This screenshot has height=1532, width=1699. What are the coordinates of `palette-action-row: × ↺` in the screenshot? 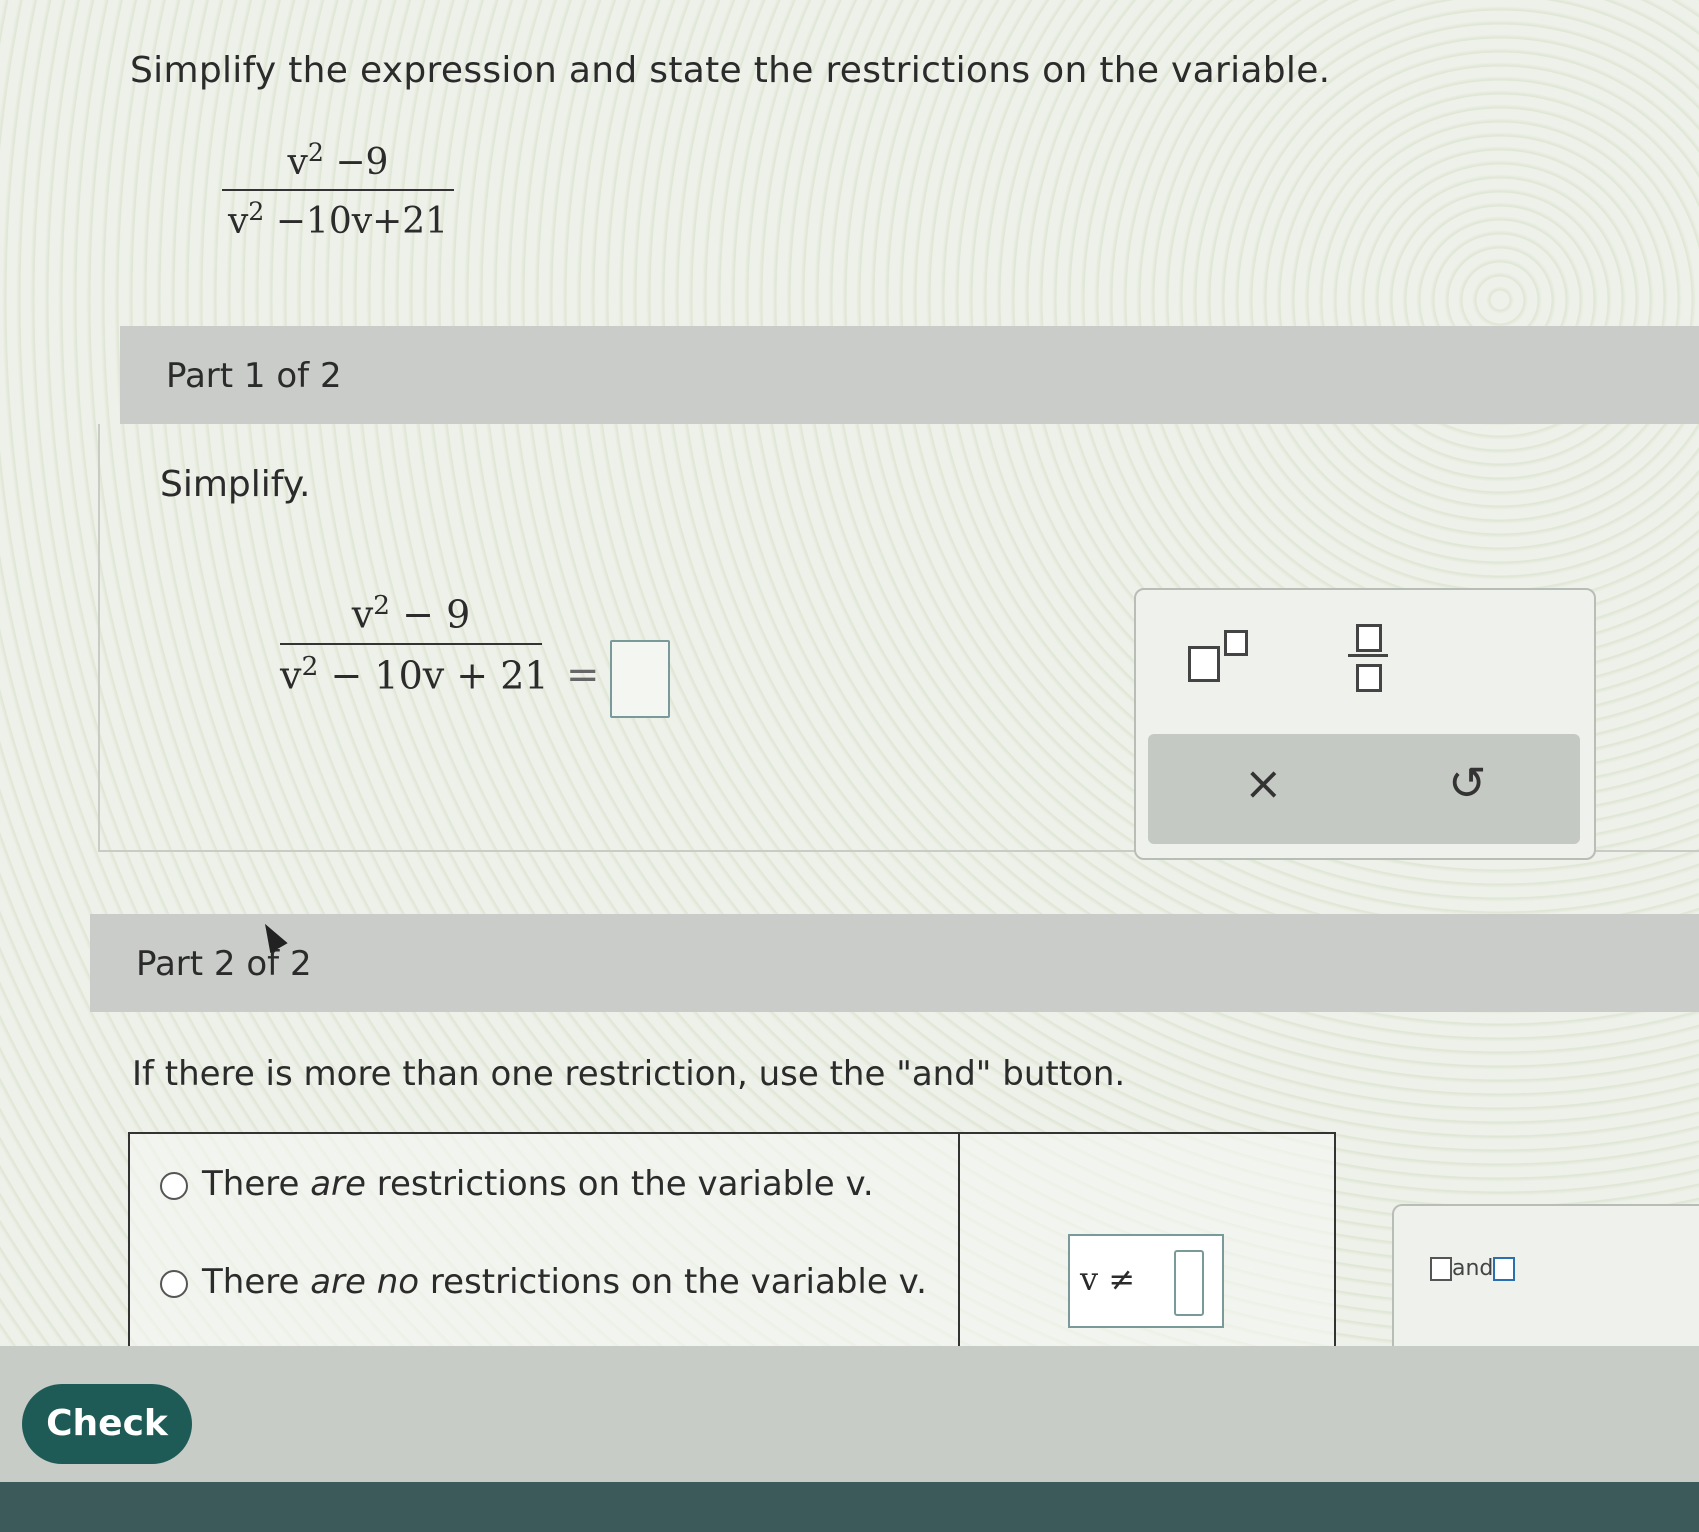 It's located at (1364, 789).